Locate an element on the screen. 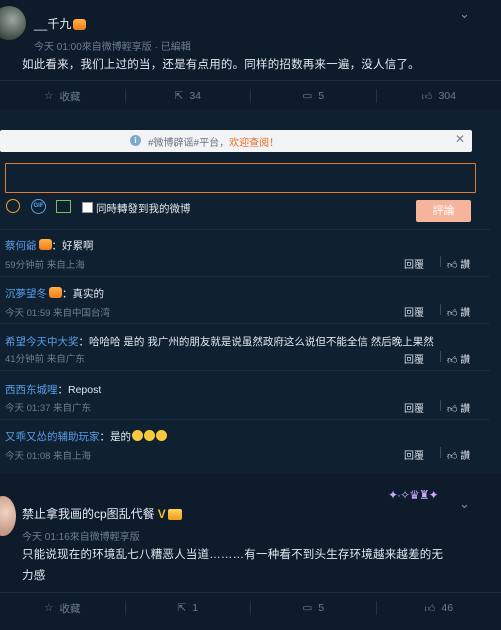 This screenshot has width=501, height=630. comment-text: ：是的 is located at coordinates (115, 437).